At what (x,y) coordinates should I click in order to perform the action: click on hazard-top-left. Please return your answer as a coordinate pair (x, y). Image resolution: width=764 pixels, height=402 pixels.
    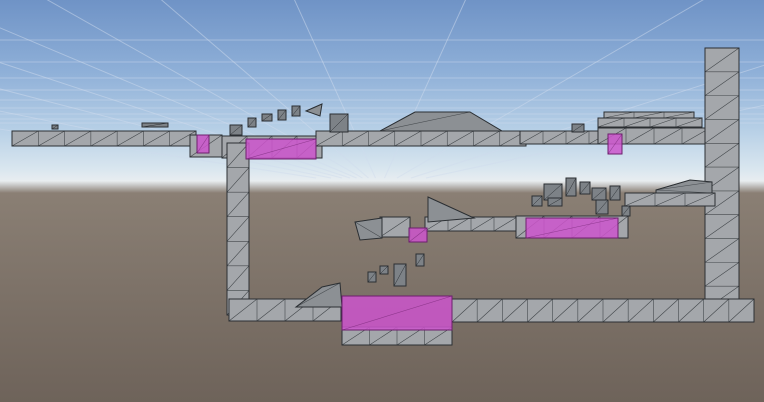
    Looking at the image, I should click on (203, 144).